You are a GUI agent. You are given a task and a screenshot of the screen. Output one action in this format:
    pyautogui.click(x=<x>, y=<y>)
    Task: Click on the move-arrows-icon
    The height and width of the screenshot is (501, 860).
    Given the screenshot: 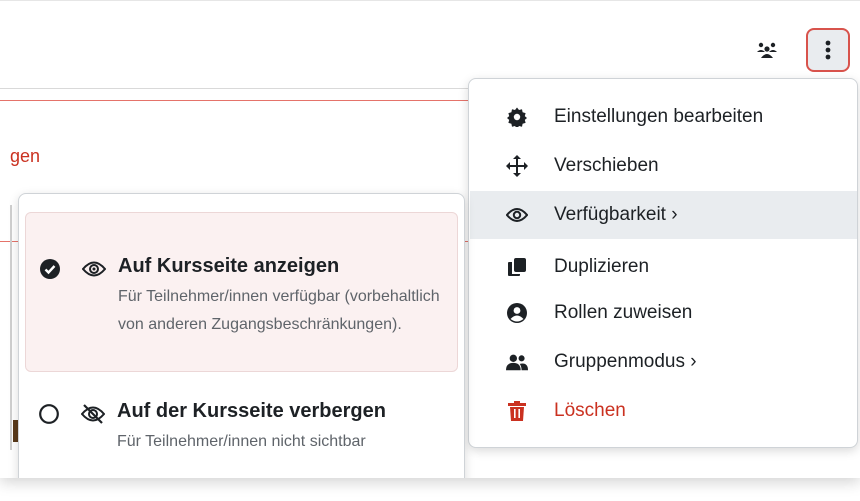 What is the action you would take?
    pyautogui.click(x=517, y=166)
    